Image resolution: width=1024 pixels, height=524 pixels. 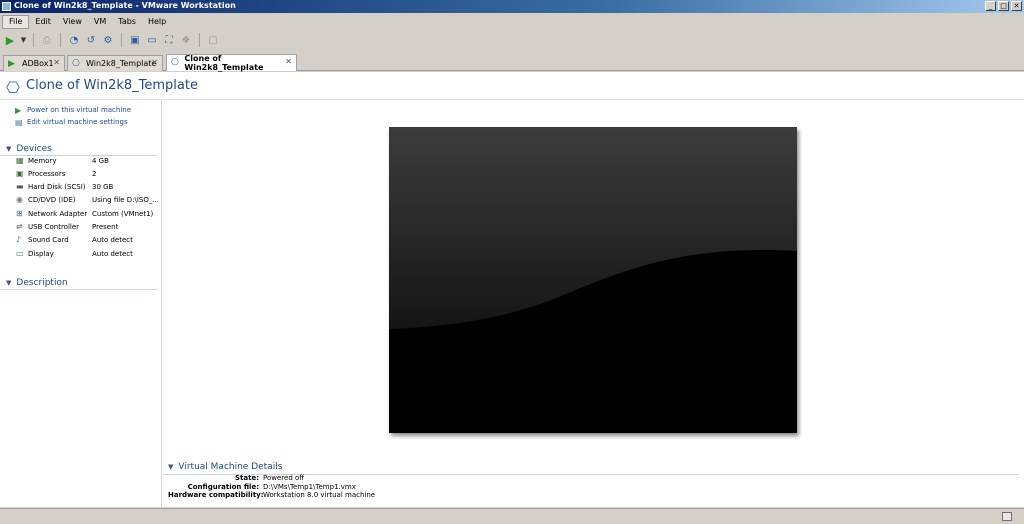 What do you see at coordinates (157, 22) in the screenshot?
I see `menu-help: Help` at bounding box center [157, 22].